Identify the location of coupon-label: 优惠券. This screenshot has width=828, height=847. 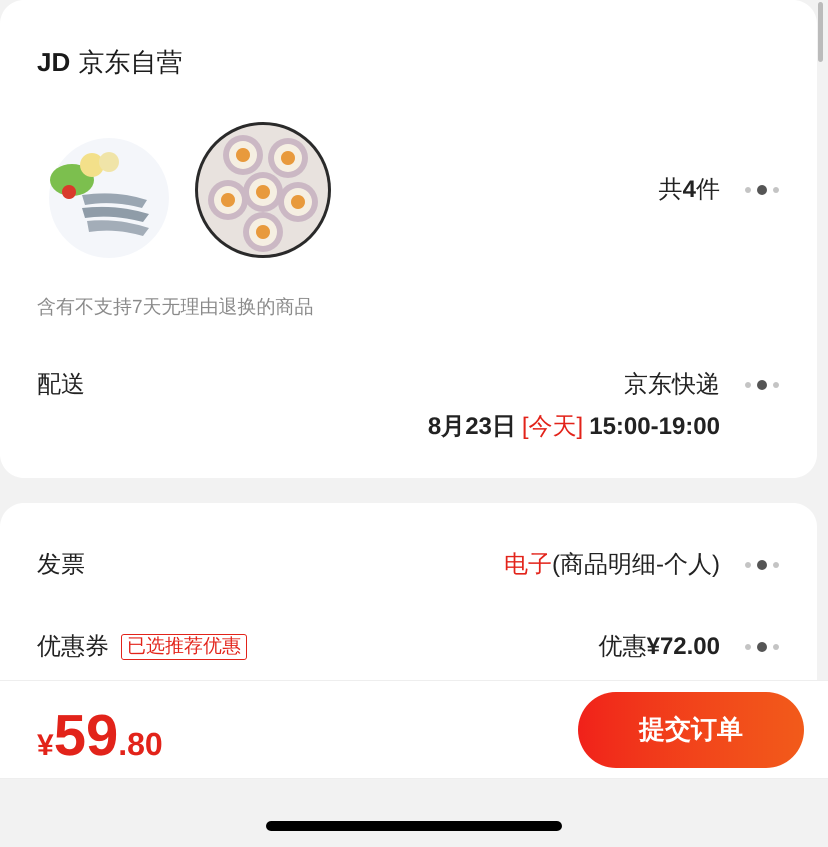
(73, 647).